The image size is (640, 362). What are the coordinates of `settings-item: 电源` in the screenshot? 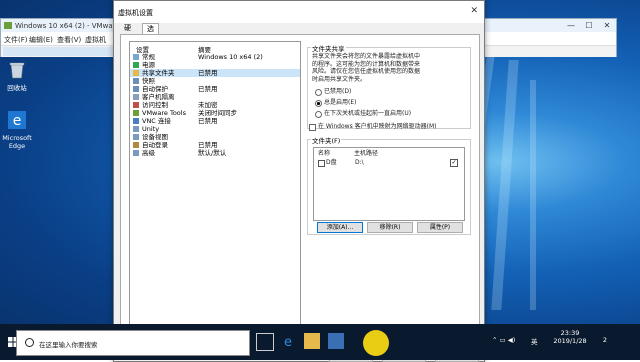 It's located at (215, 65).